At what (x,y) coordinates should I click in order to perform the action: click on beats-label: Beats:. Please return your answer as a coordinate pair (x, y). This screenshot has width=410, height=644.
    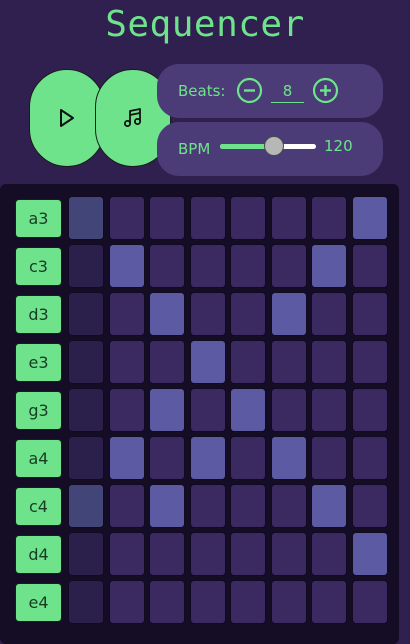
    Looking at the image, I should click on (202, 91).